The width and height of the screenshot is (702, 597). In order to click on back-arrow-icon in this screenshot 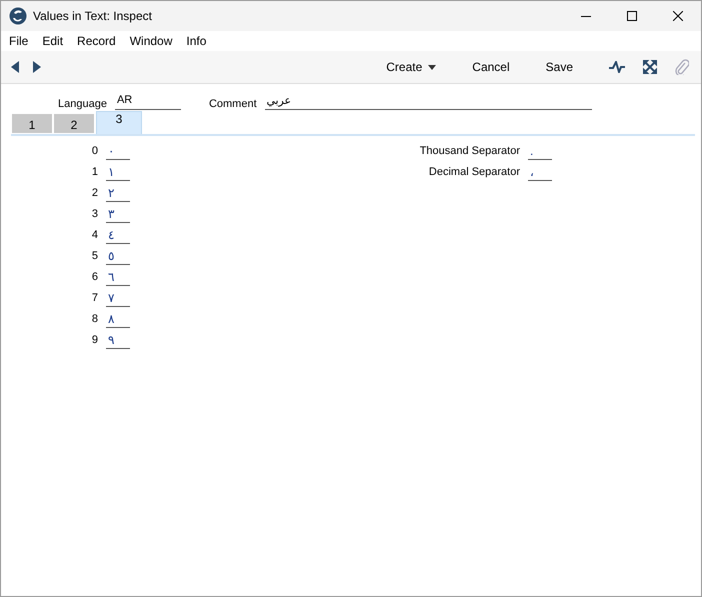, I will do `click(15, 67)`.